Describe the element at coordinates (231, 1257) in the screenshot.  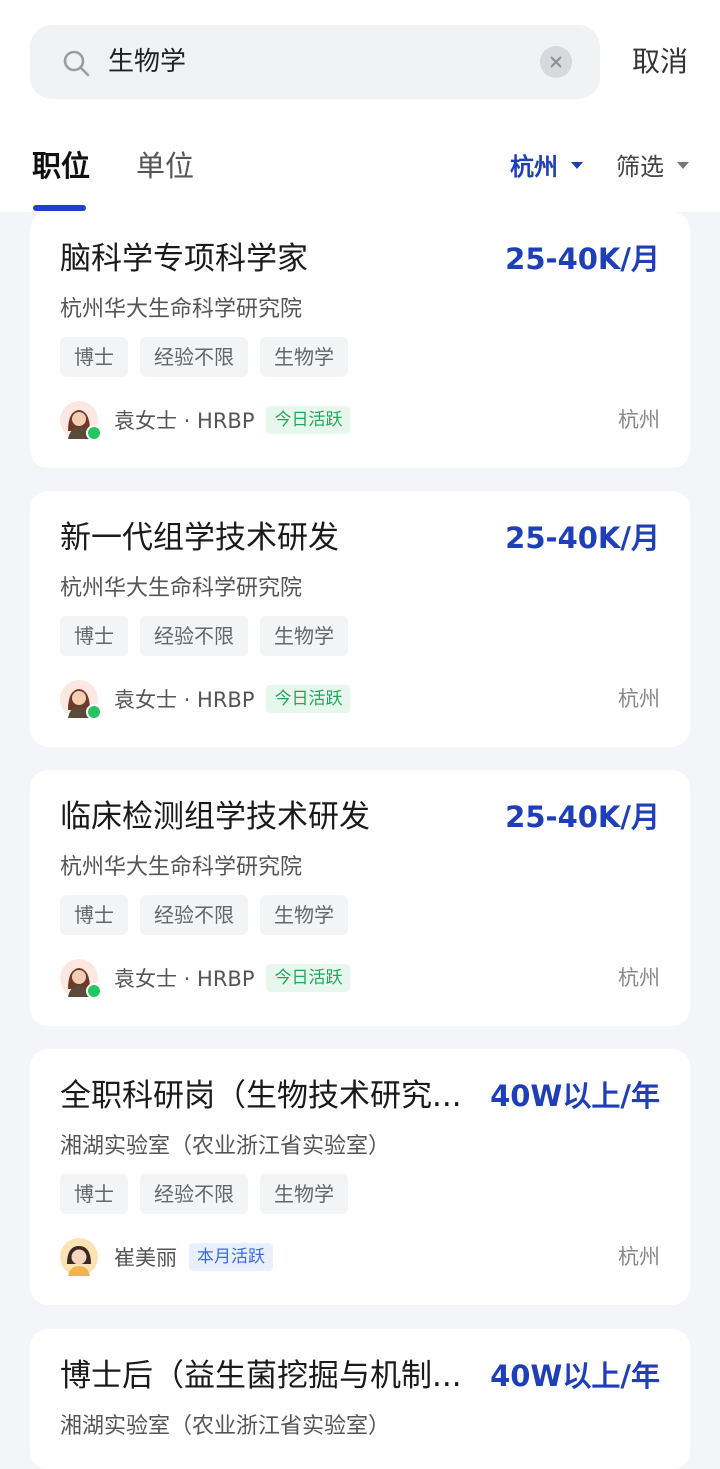
I see `activity-badge: 本月活跃` at that location.